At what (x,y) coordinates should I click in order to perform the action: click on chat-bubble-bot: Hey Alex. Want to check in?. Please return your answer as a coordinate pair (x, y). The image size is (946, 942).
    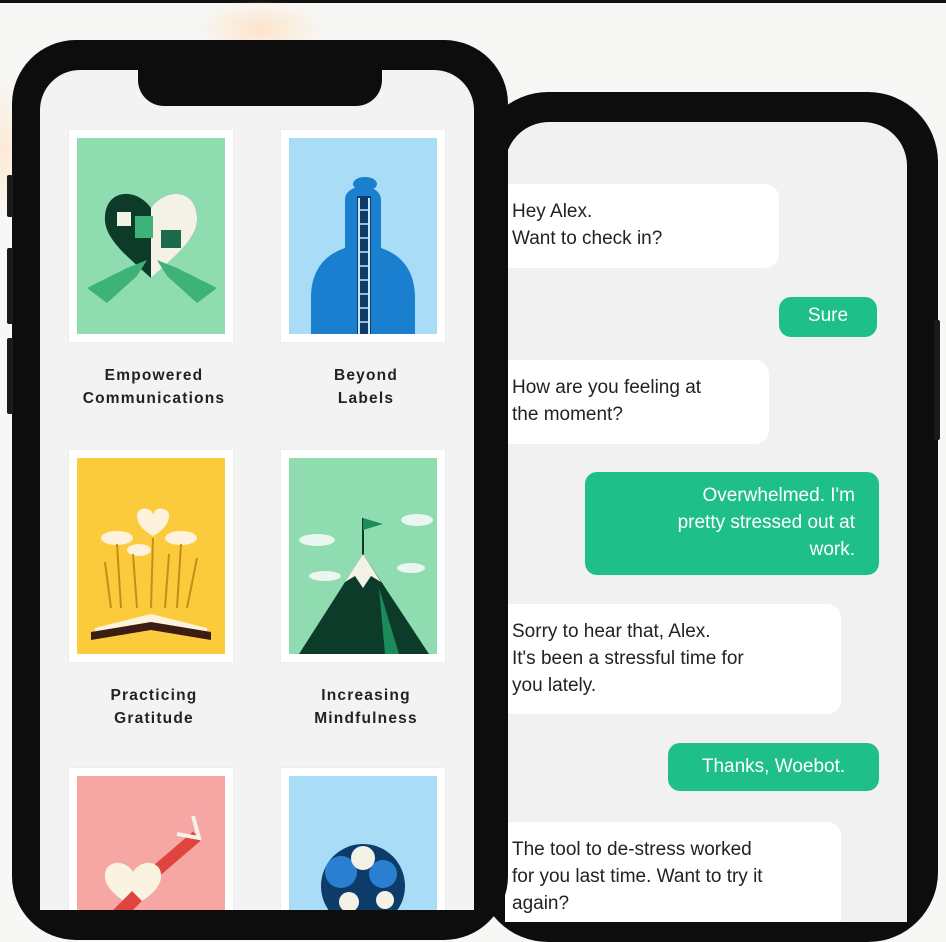
    Looking at the image, I should click on (642, 226).